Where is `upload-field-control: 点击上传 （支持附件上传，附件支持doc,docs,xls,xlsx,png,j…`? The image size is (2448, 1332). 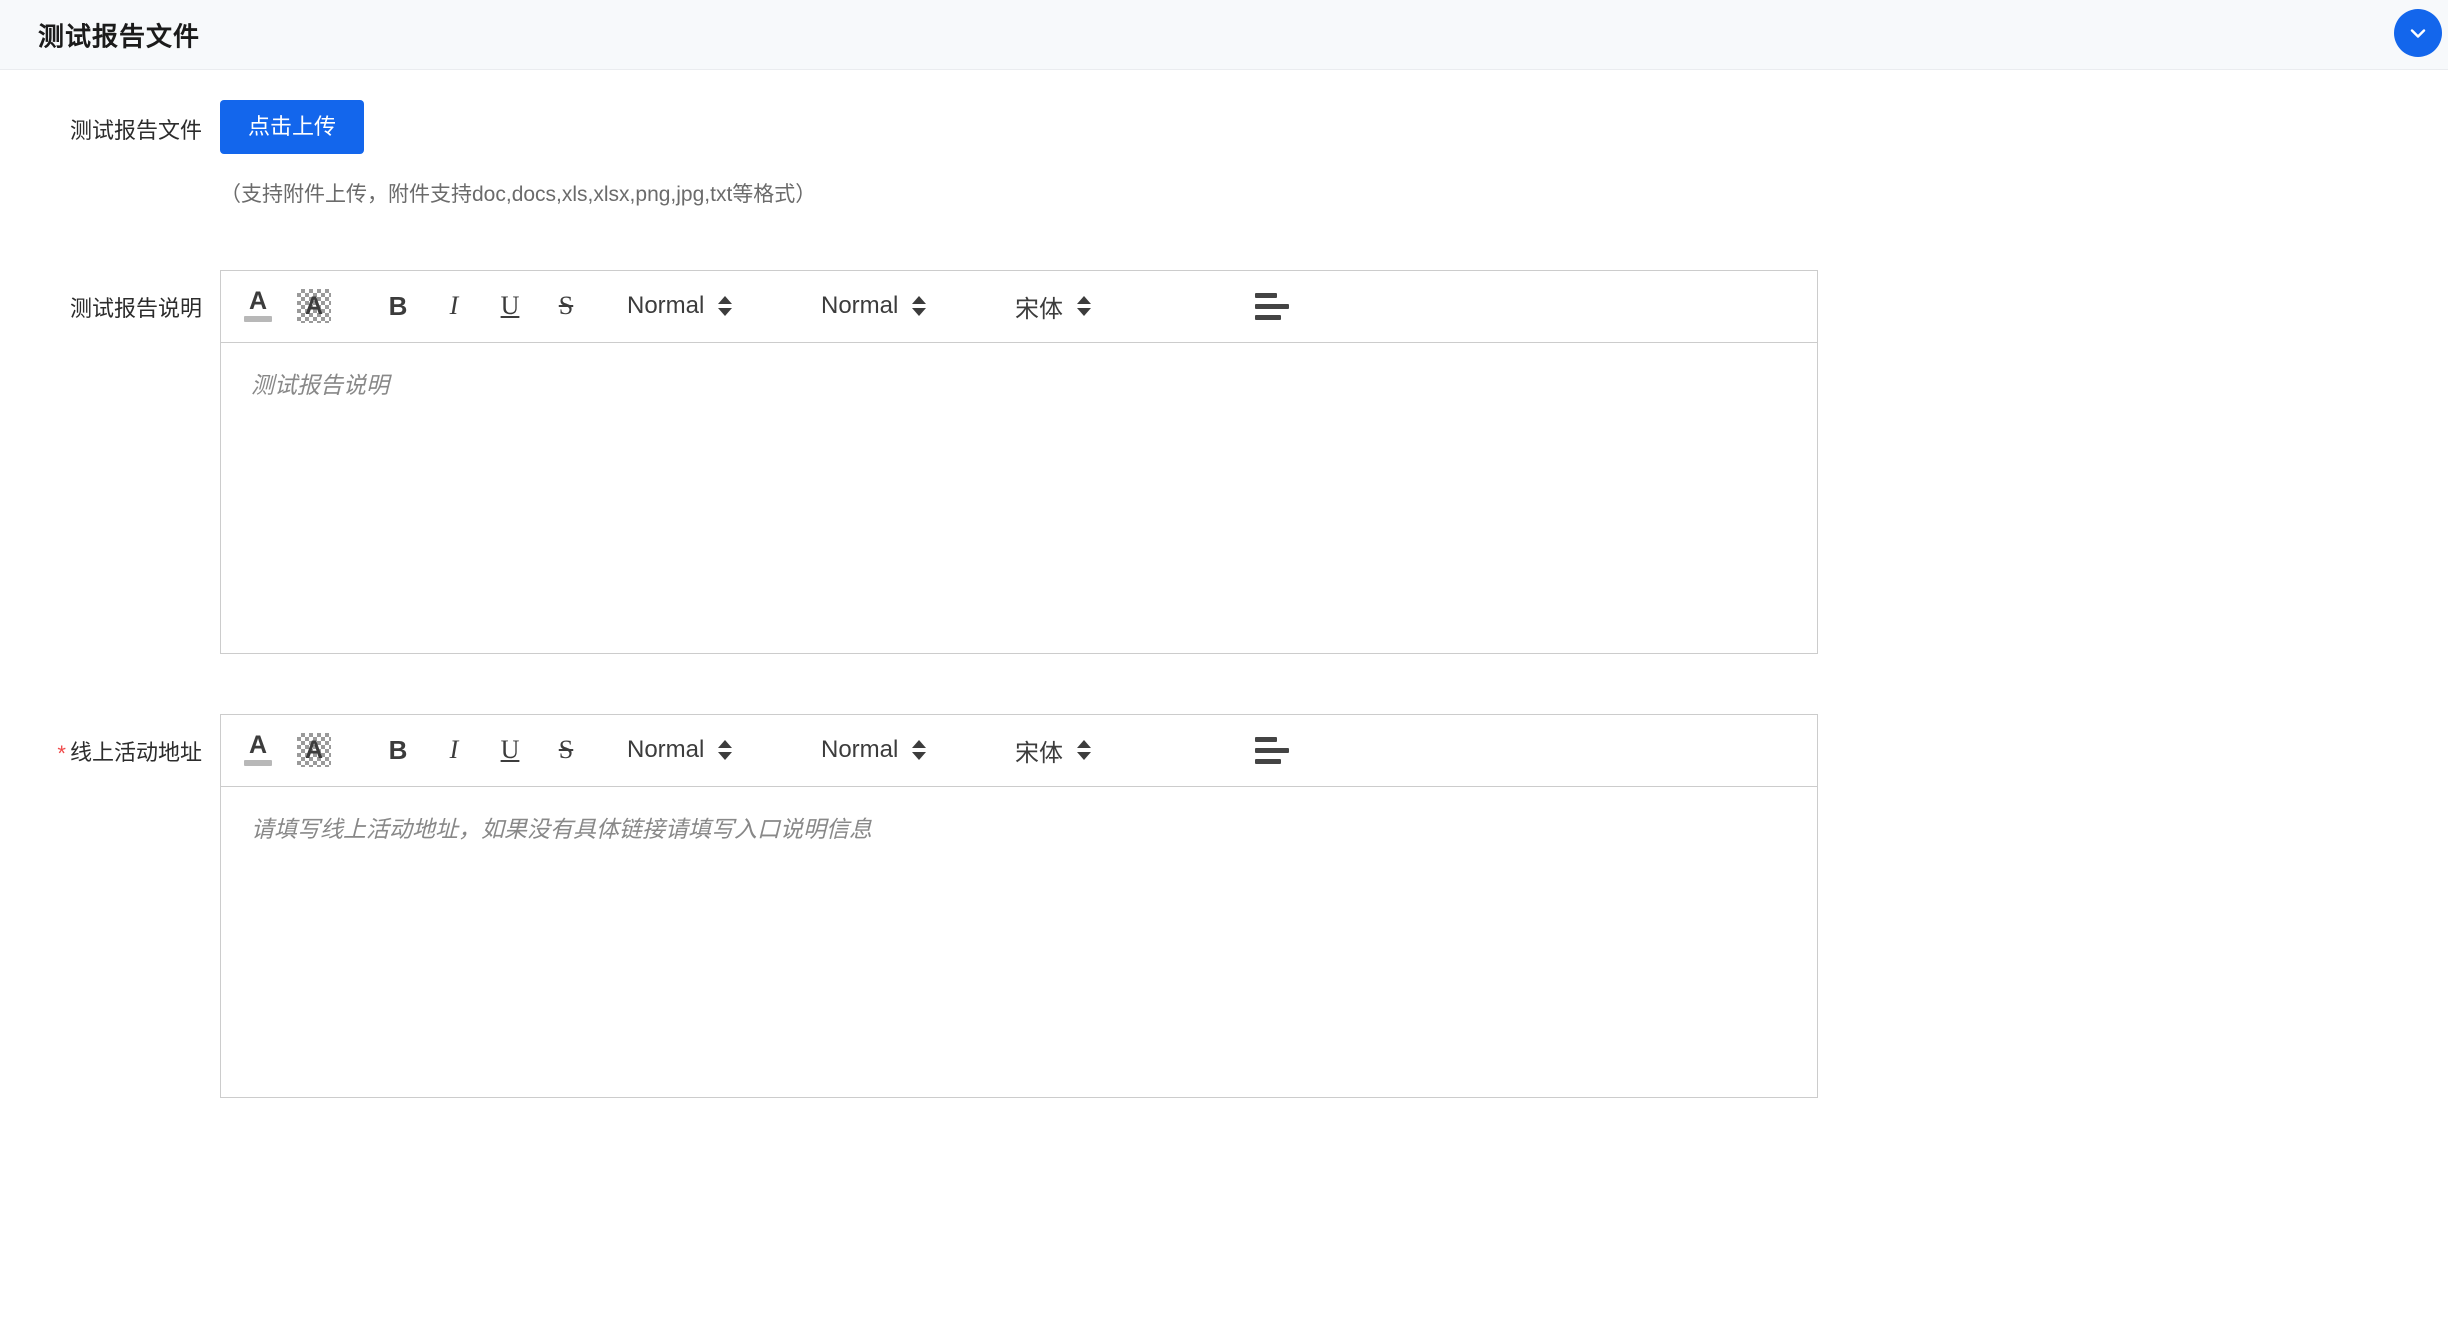 upload-field-control: 点击上传 （支持附件上传，附件支持doc,docs,xls,xlsx,png,j… is located at coordinates (1334, 155).